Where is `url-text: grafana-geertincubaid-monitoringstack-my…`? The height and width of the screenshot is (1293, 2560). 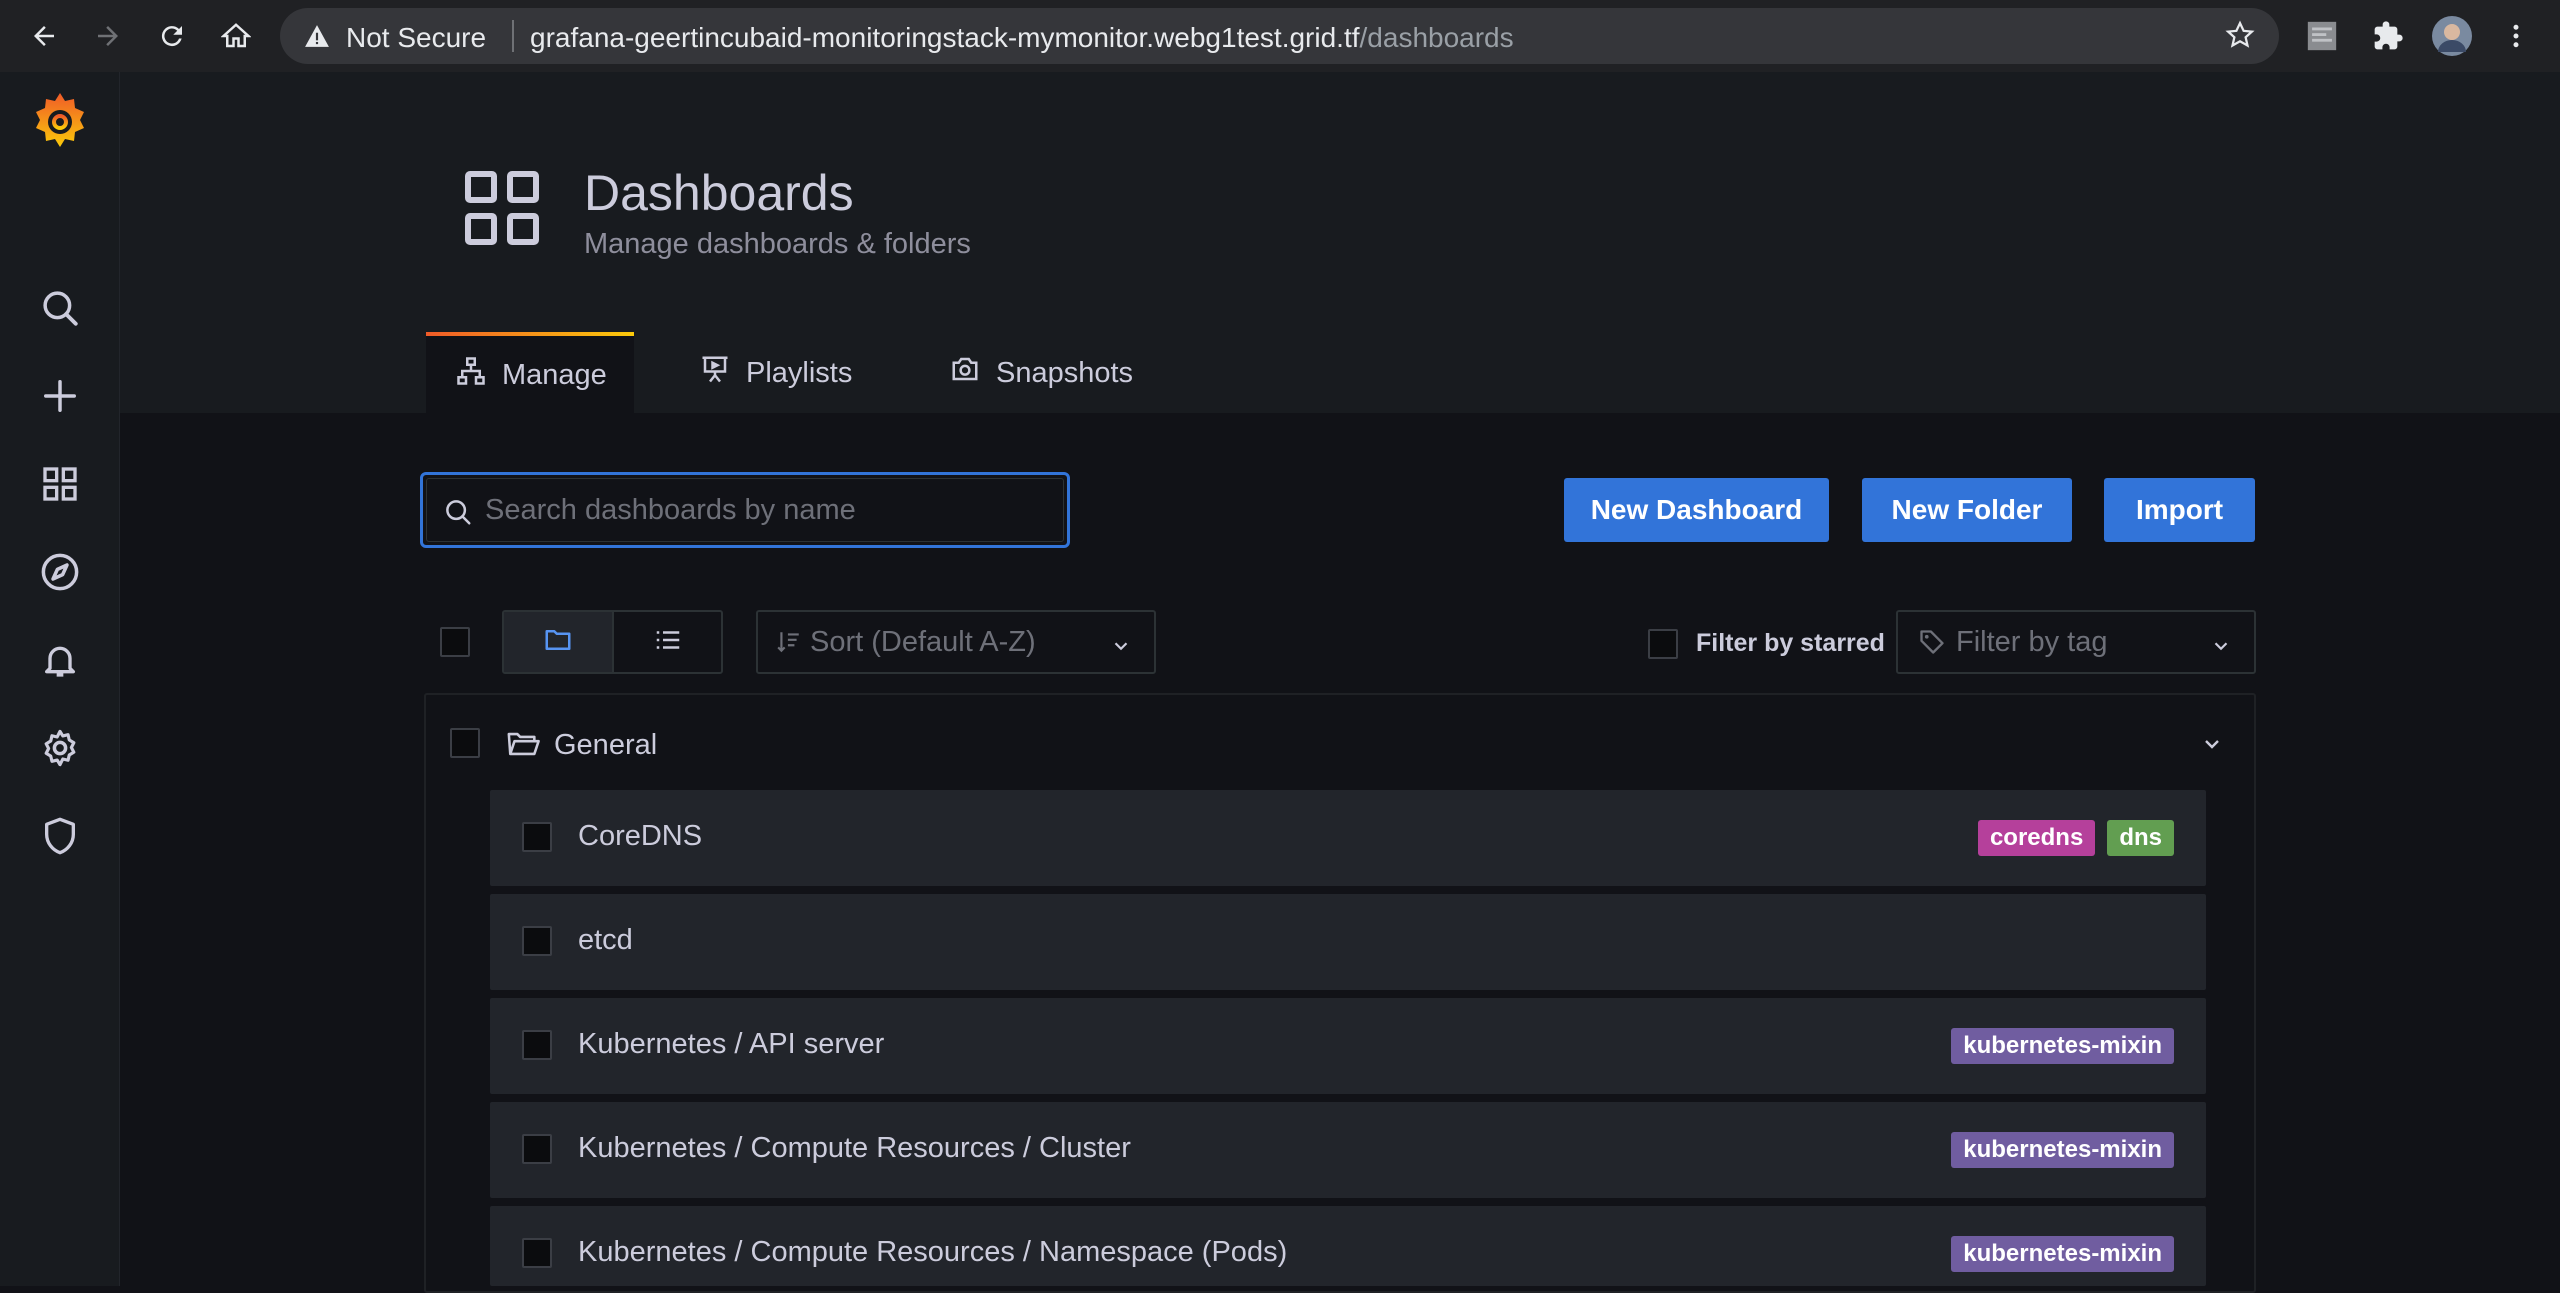
url-text: grafana-geertincubaid-monitoringstack-my… is located at coordinates (1022, 38).